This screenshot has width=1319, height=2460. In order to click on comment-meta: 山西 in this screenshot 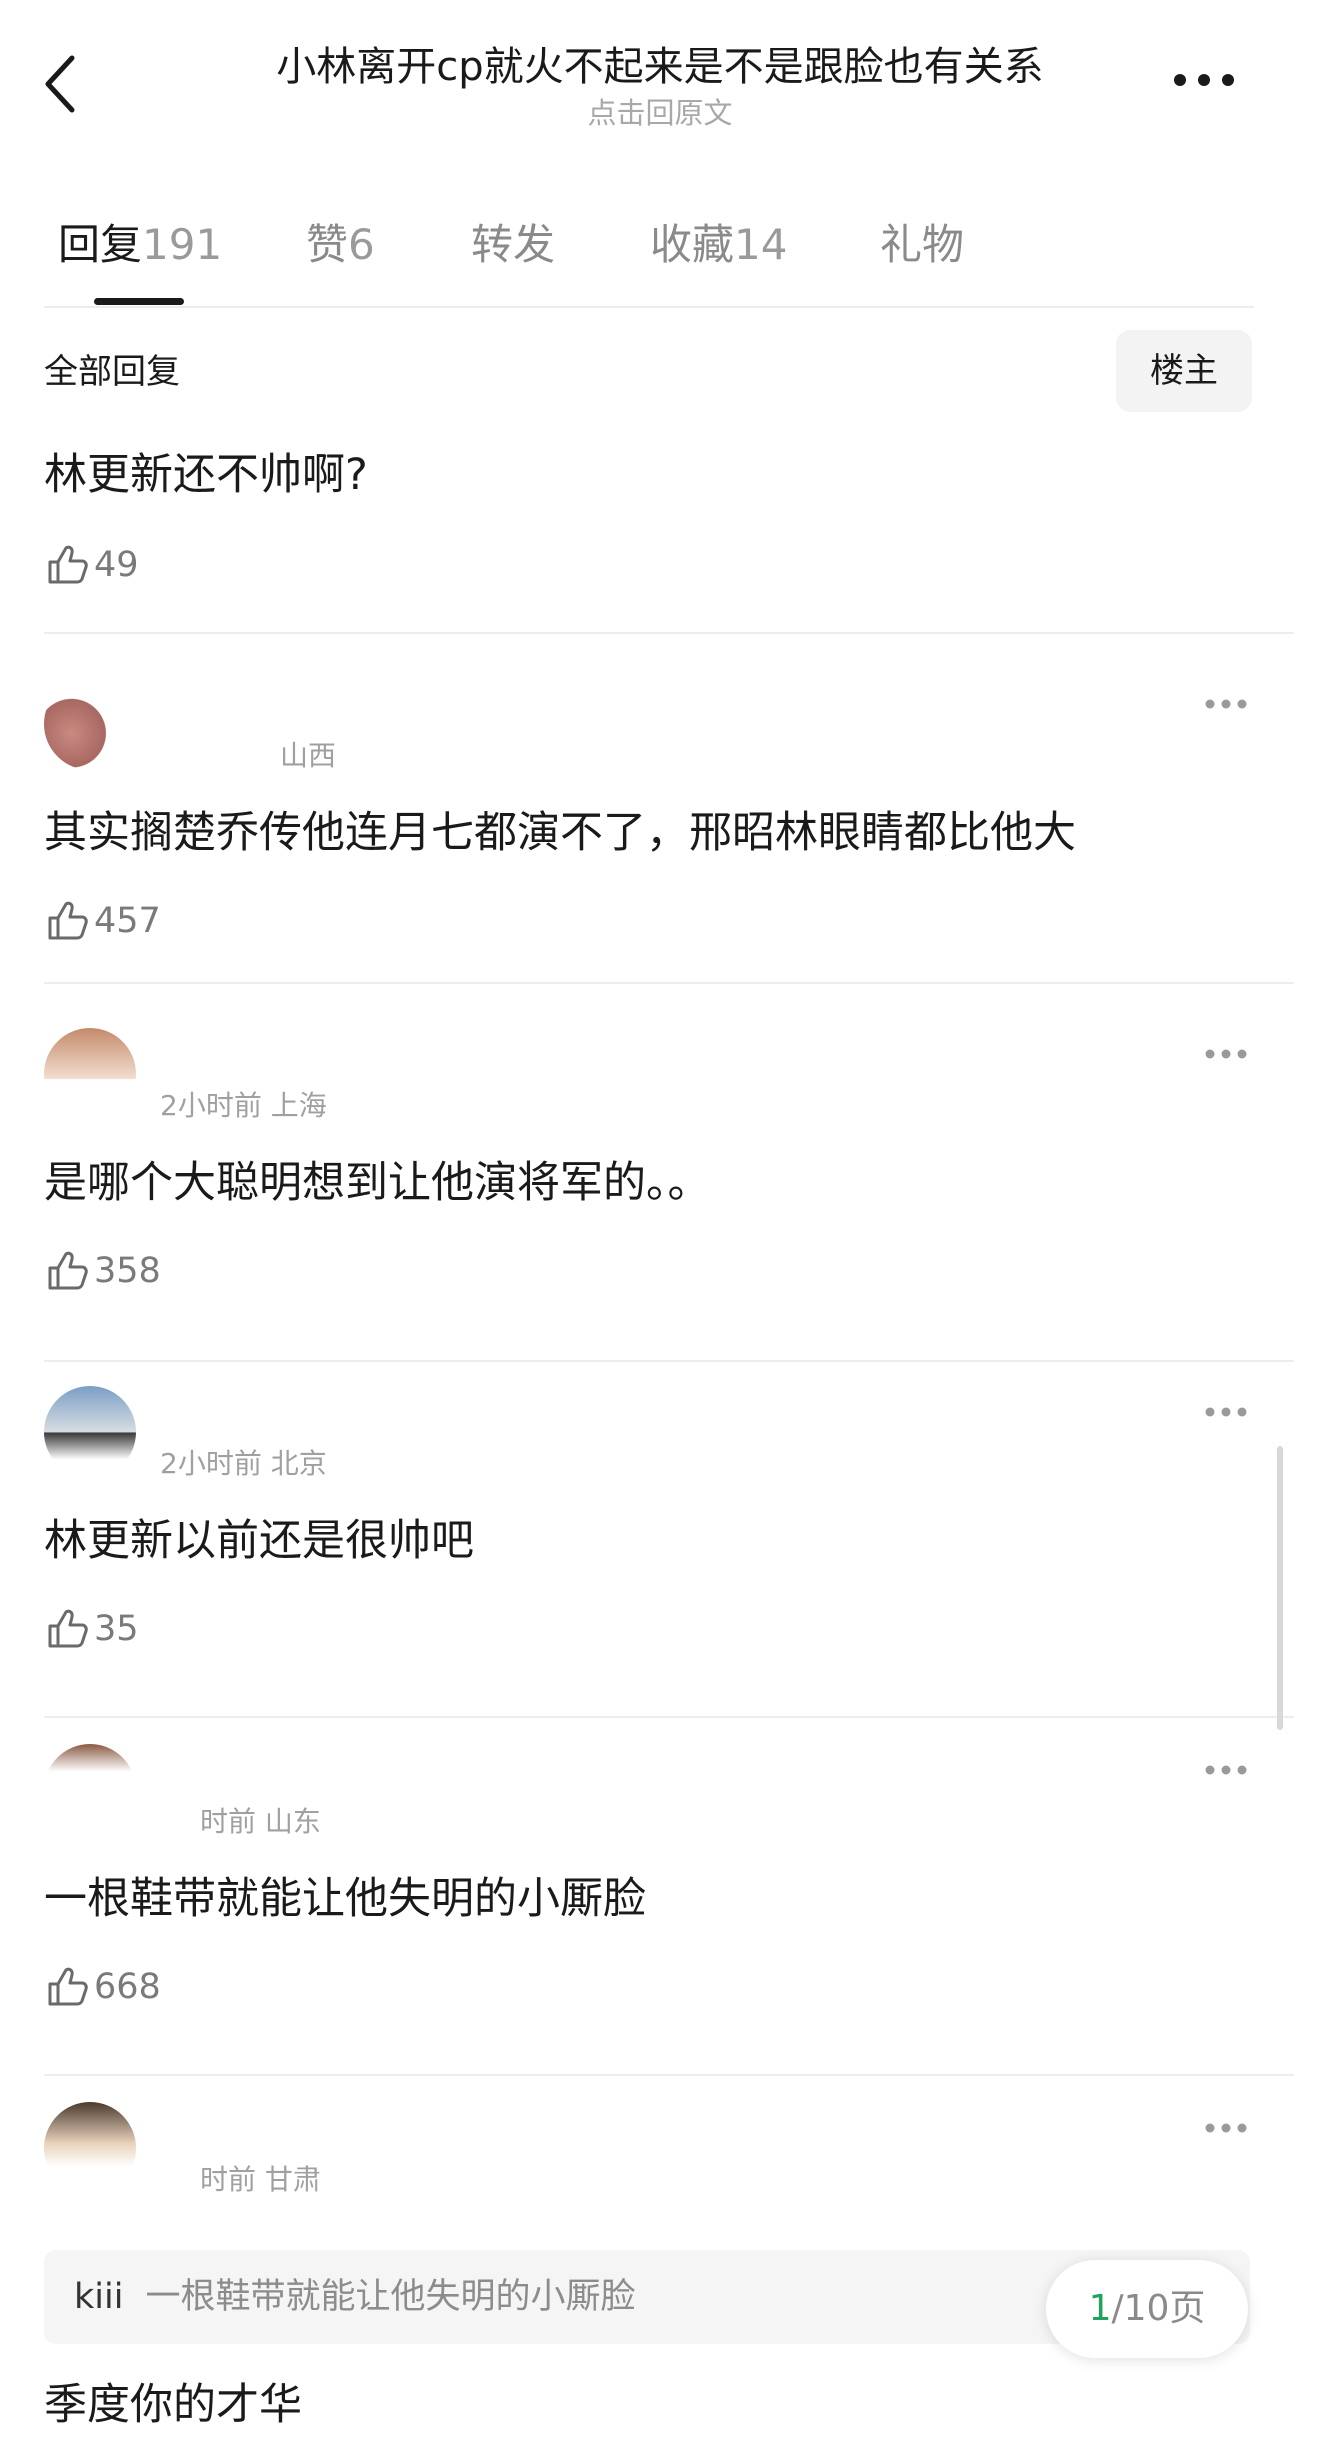, I will do `click(308, 755)`.